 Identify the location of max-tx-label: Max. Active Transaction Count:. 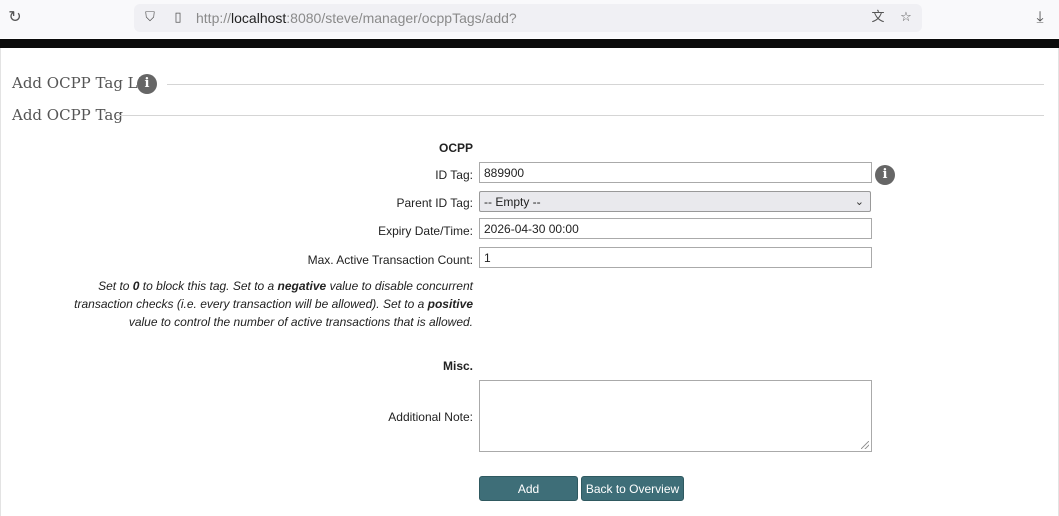
(390, 260).